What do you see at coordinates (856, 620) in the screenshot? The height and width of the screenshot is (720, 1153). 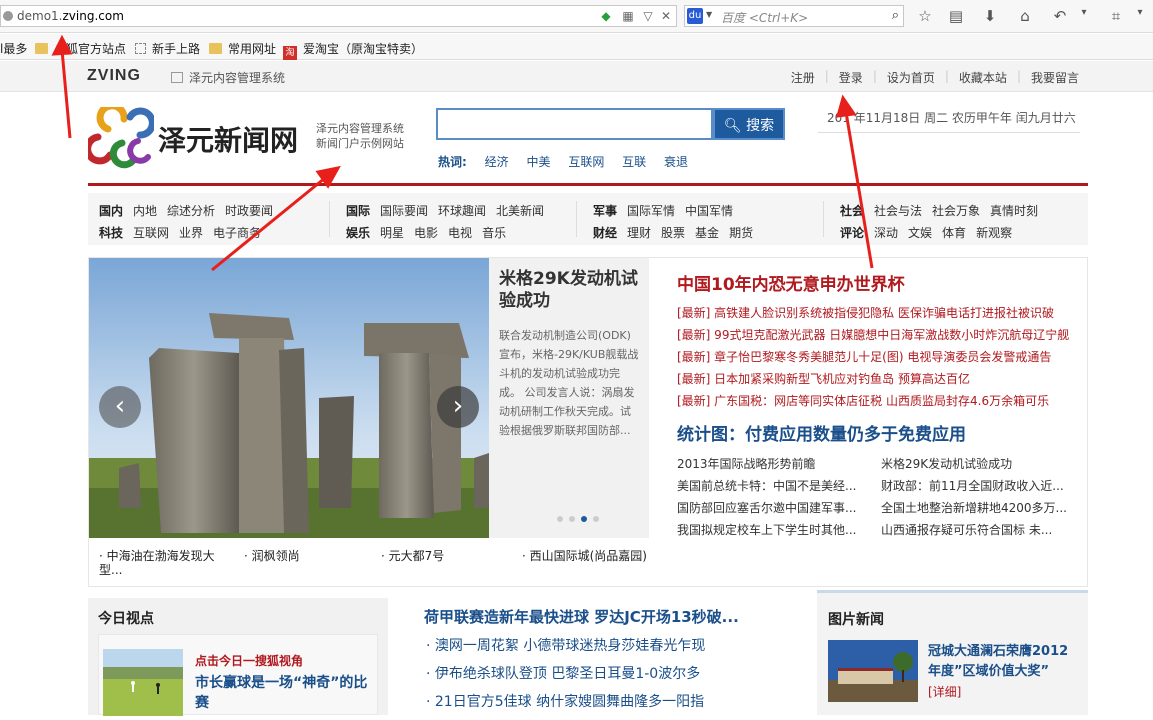 I see `section-title: 图片新闻` at bounding box center [856, 620].